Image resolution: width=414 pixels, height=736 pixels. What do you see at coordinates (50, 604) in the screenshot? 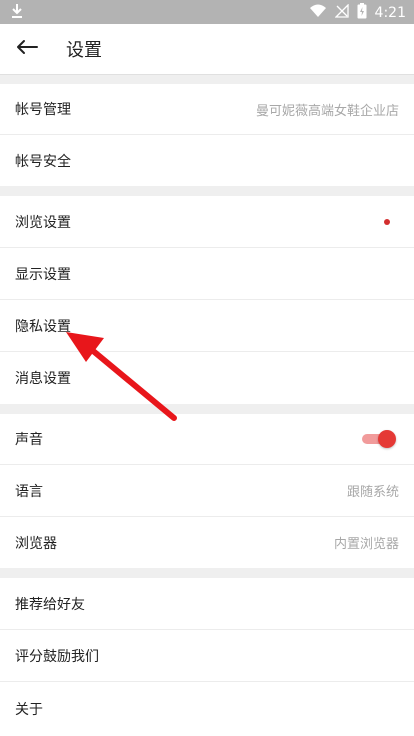
I see `recommend-label: 推荐给好友` at bounding box center [50, 604].